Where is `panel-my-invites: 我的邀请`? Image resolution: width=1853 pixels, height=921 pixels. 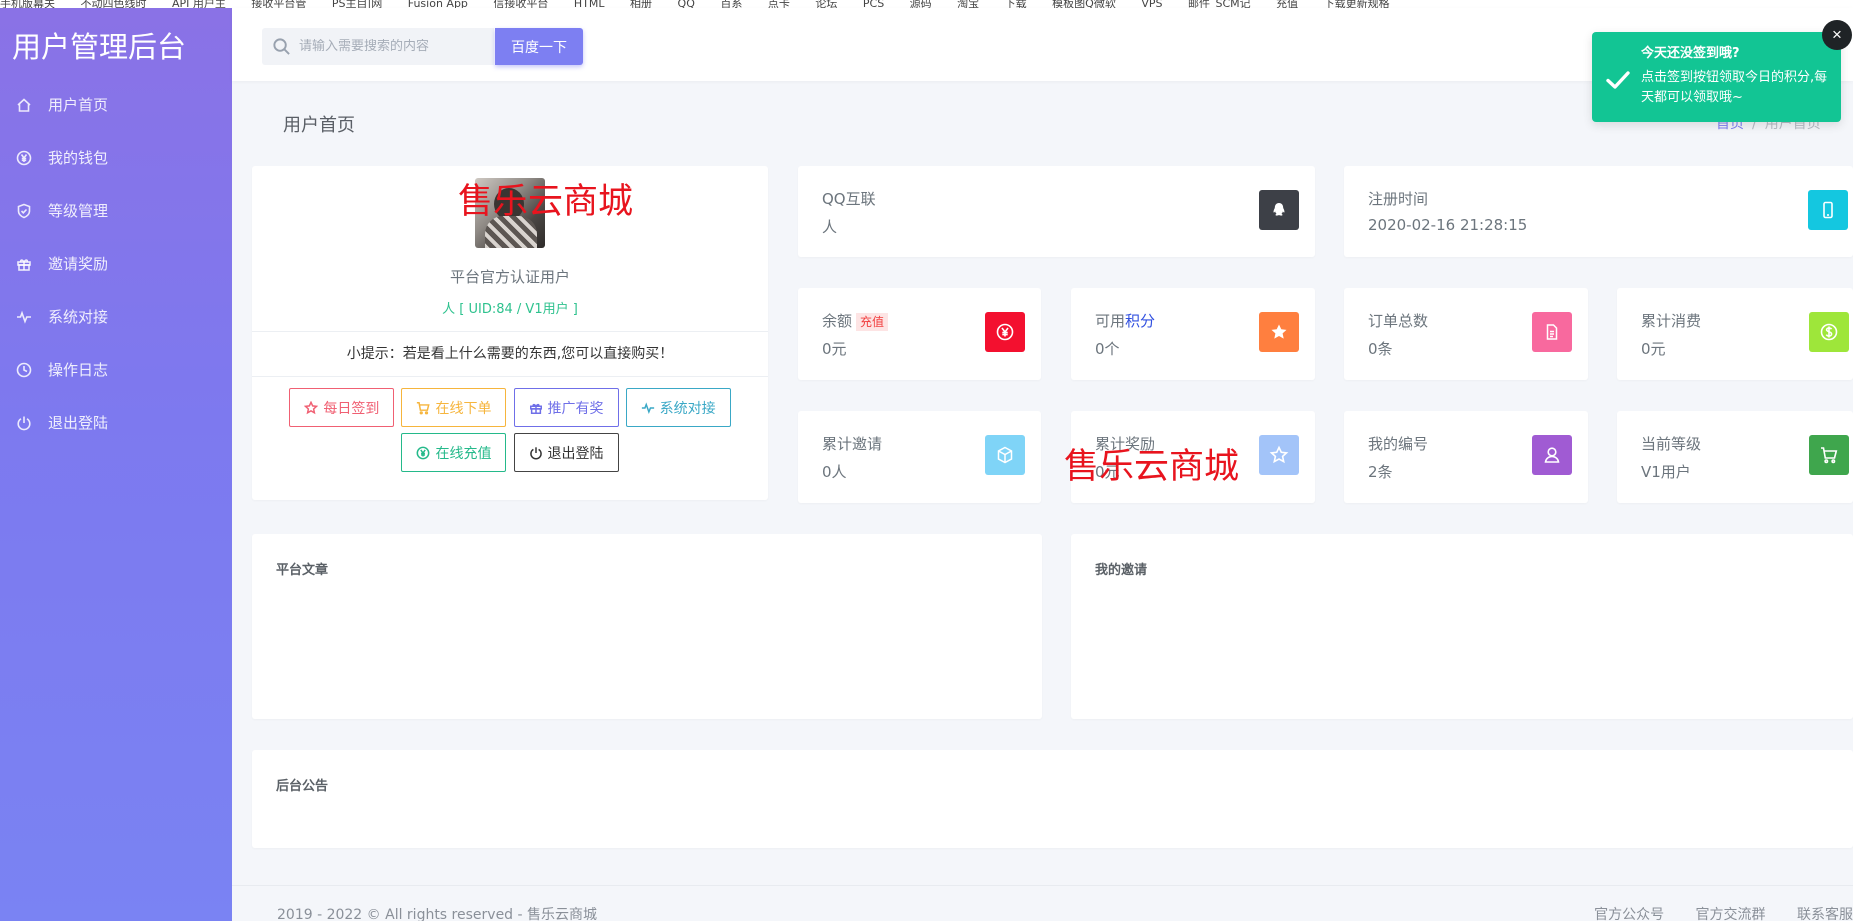 panel-my-invites: 我的邀请 is located at coordinates (1462, 626).